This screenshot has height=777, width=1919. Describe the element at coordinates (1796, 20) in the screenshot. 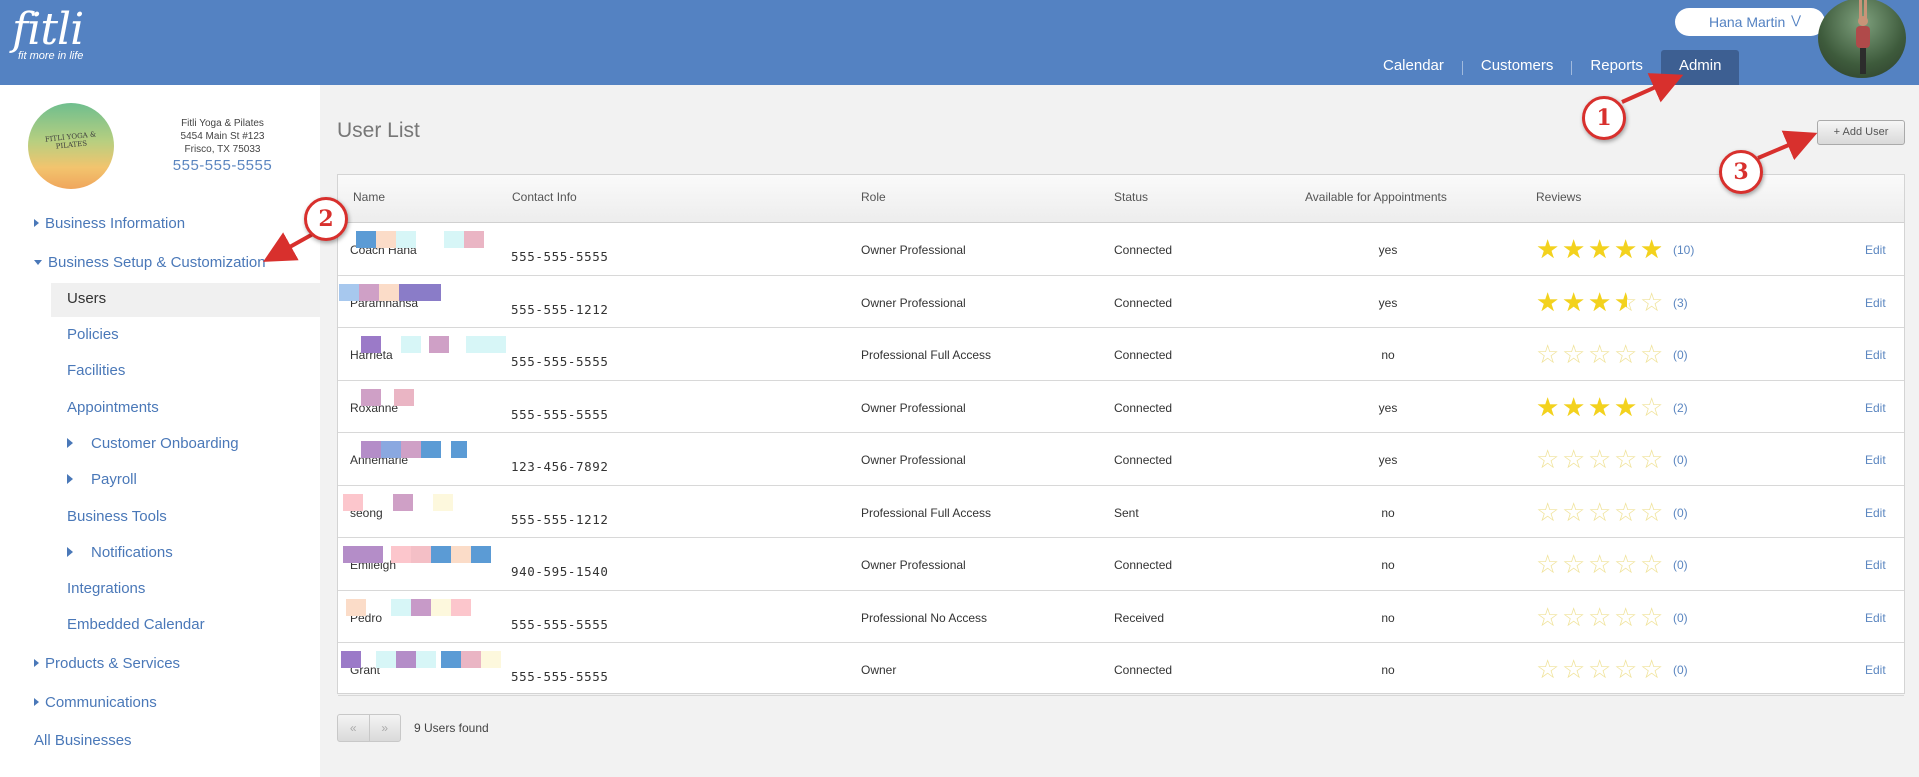

I see `chevron-down-icon: ⋁` at that location.